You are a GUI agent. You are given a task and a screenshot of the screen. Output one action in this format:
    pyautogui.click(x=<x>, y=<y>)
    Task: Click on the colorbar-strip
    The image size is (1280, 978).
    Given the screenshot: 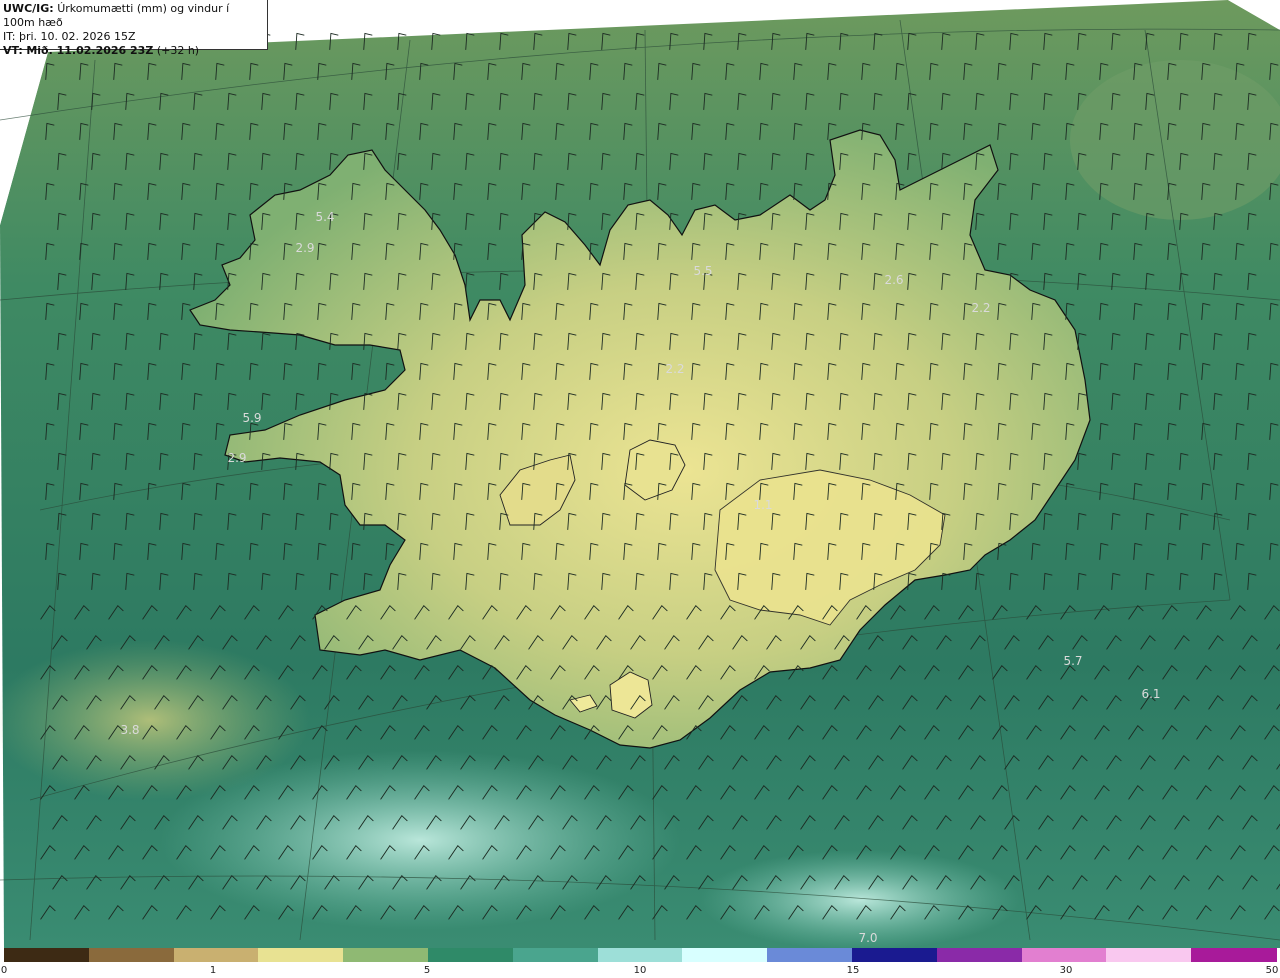 What is the action you would take?
    pyautogui.click(x=640, y=955)
    